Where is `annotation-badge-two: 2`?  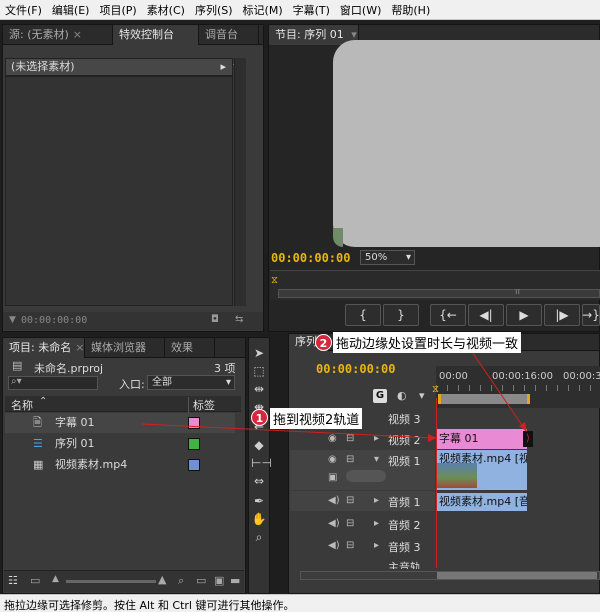 annotation-badge-two: 2 is located at coordinates (323, 342).